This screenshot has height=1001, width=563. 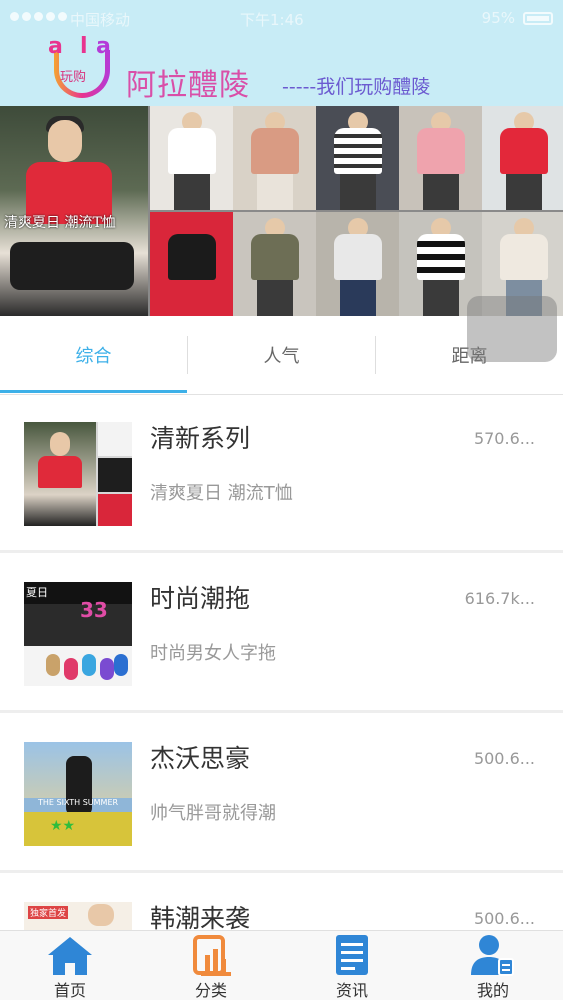 I want to click on profile-icon, so click(x=492, y=955).